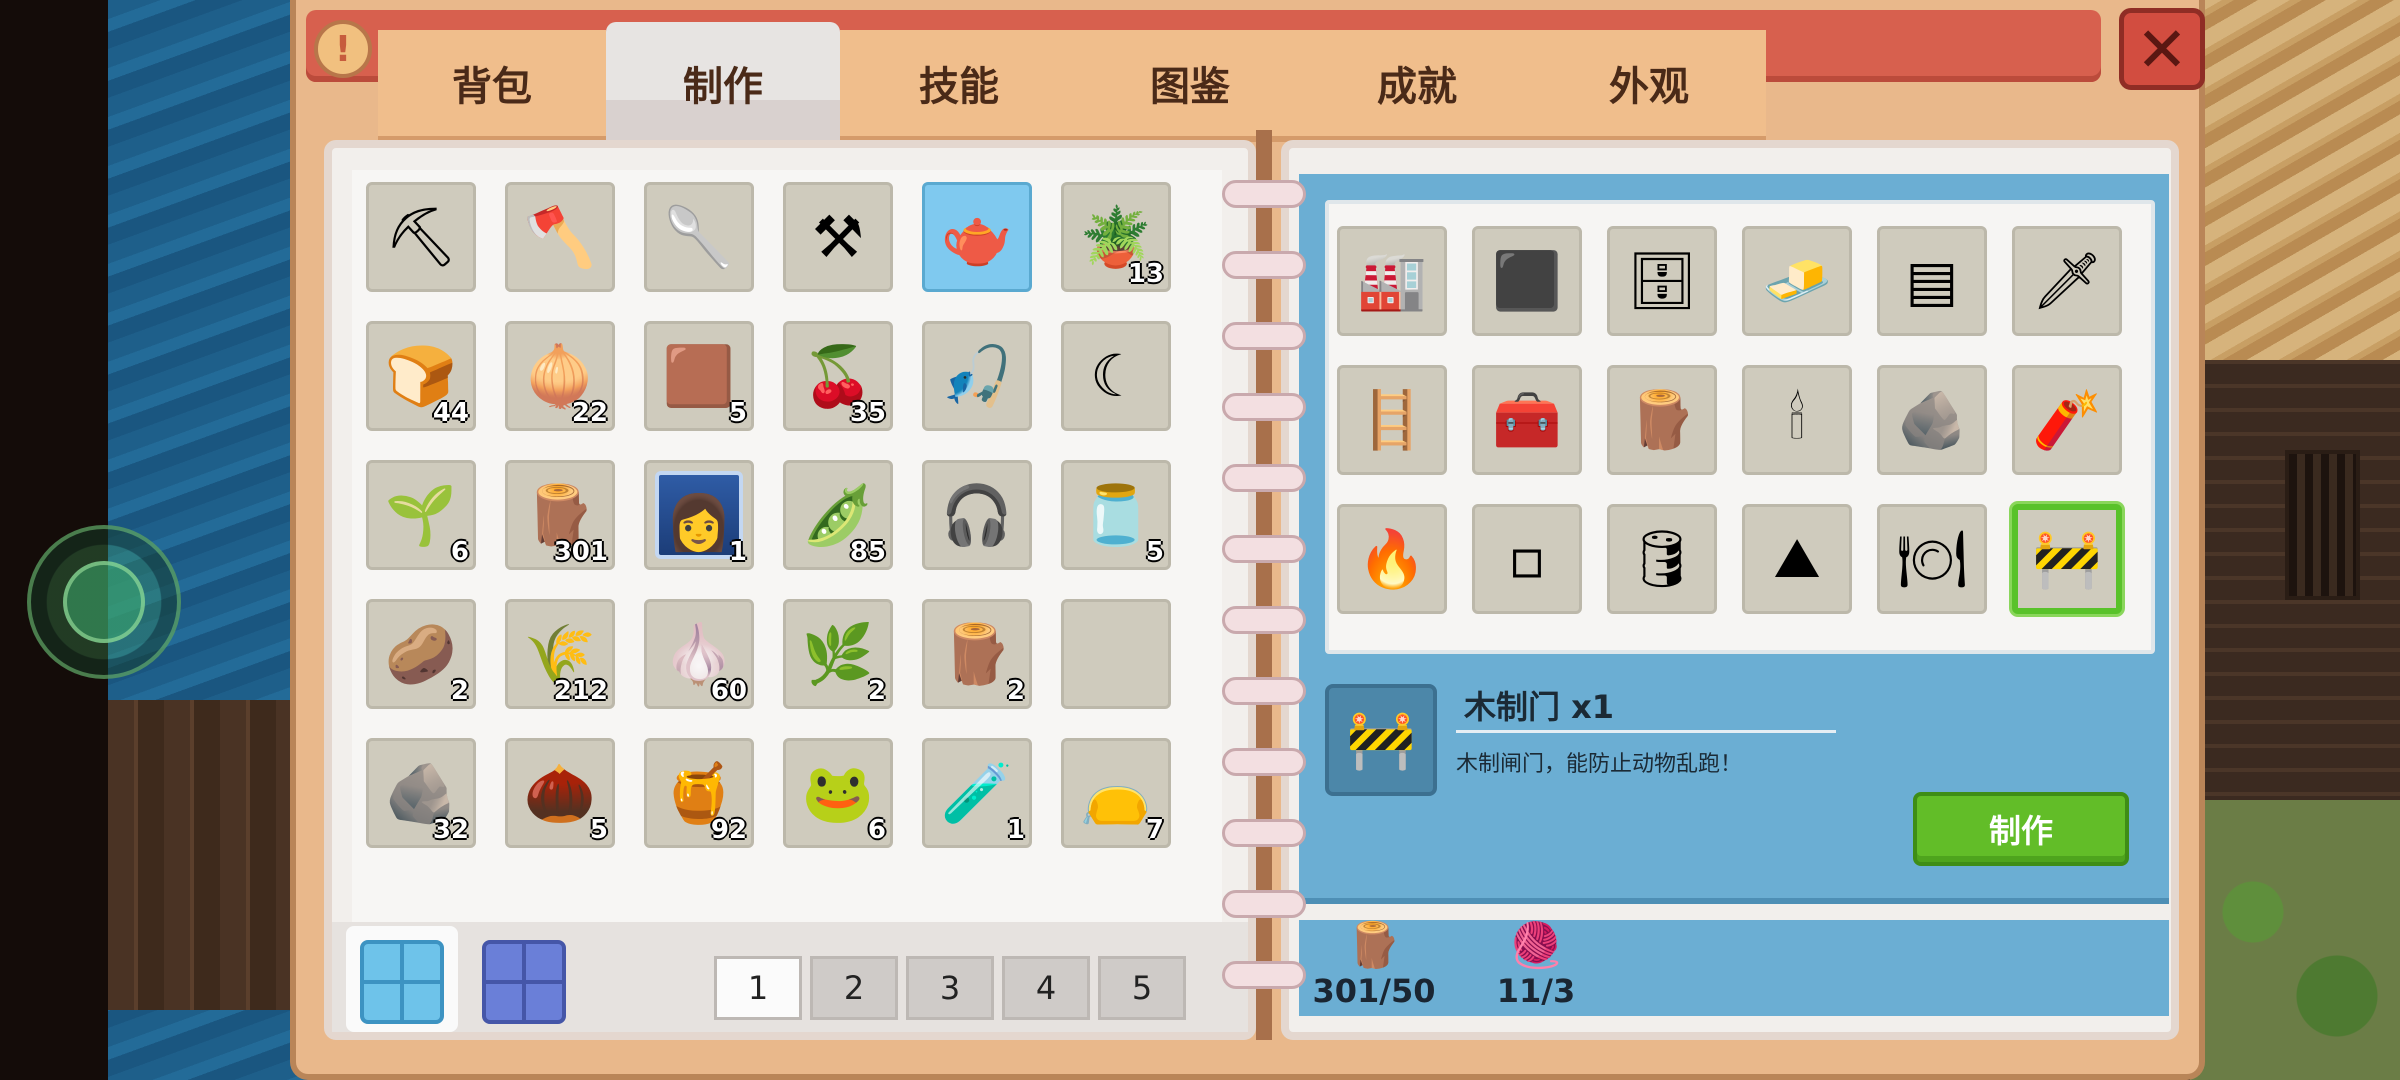 This screenshot has width=2400, height=1080. What do you see at coordinates (1116, 654) in the screenshot?
I see `inventory-slot` at bounding box center [1116, 654].